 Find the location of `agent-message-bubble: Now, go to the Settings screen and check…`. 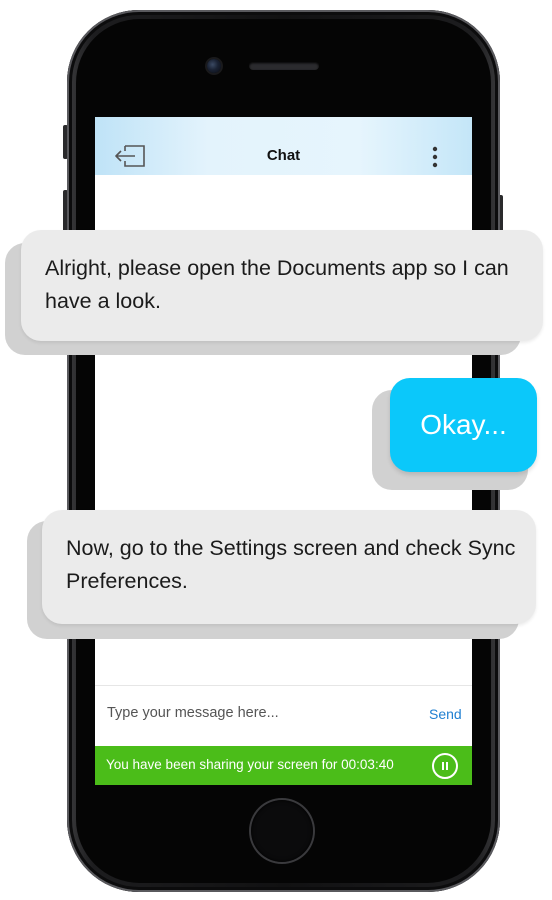

agent-message-bubble: Now, go to the Settings screen and check… is located at coordinates (289, 567).